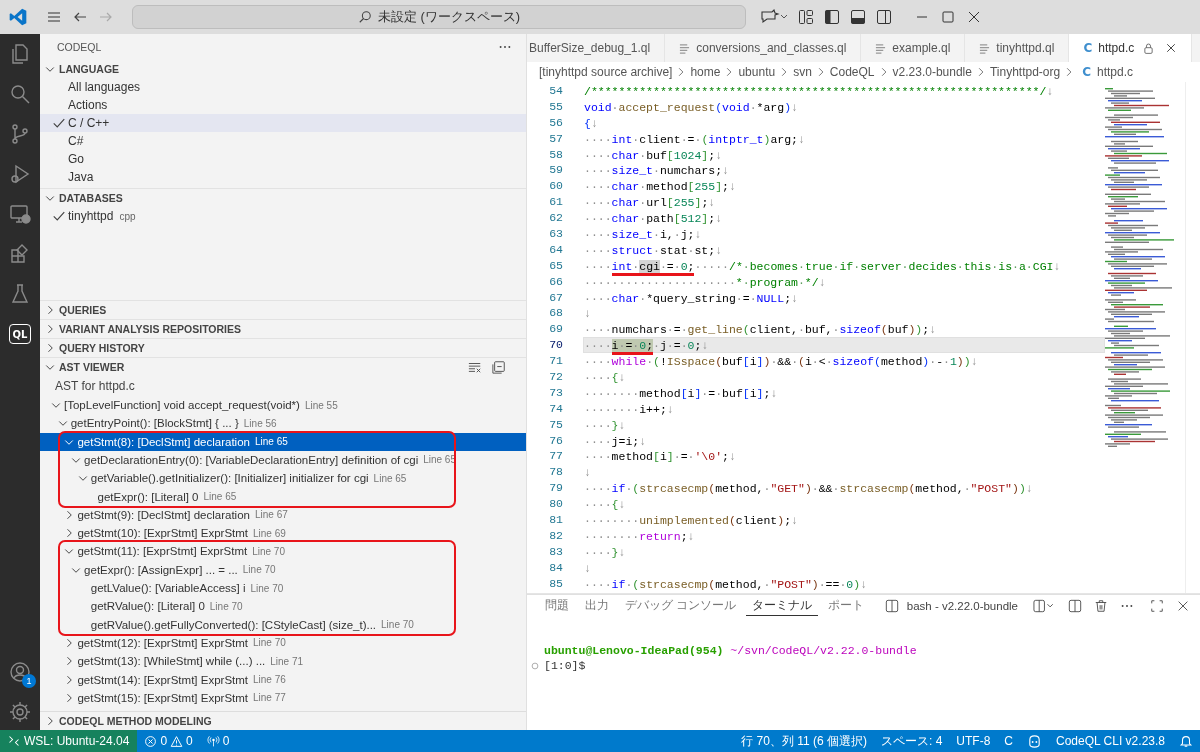 This screenshot has width=1200, height=752. Describe the element at coordinates (283, 441) in the screenshot. I see `tree-item: getStmt(8): [DeclStmt] declaration Line 65` at that location.